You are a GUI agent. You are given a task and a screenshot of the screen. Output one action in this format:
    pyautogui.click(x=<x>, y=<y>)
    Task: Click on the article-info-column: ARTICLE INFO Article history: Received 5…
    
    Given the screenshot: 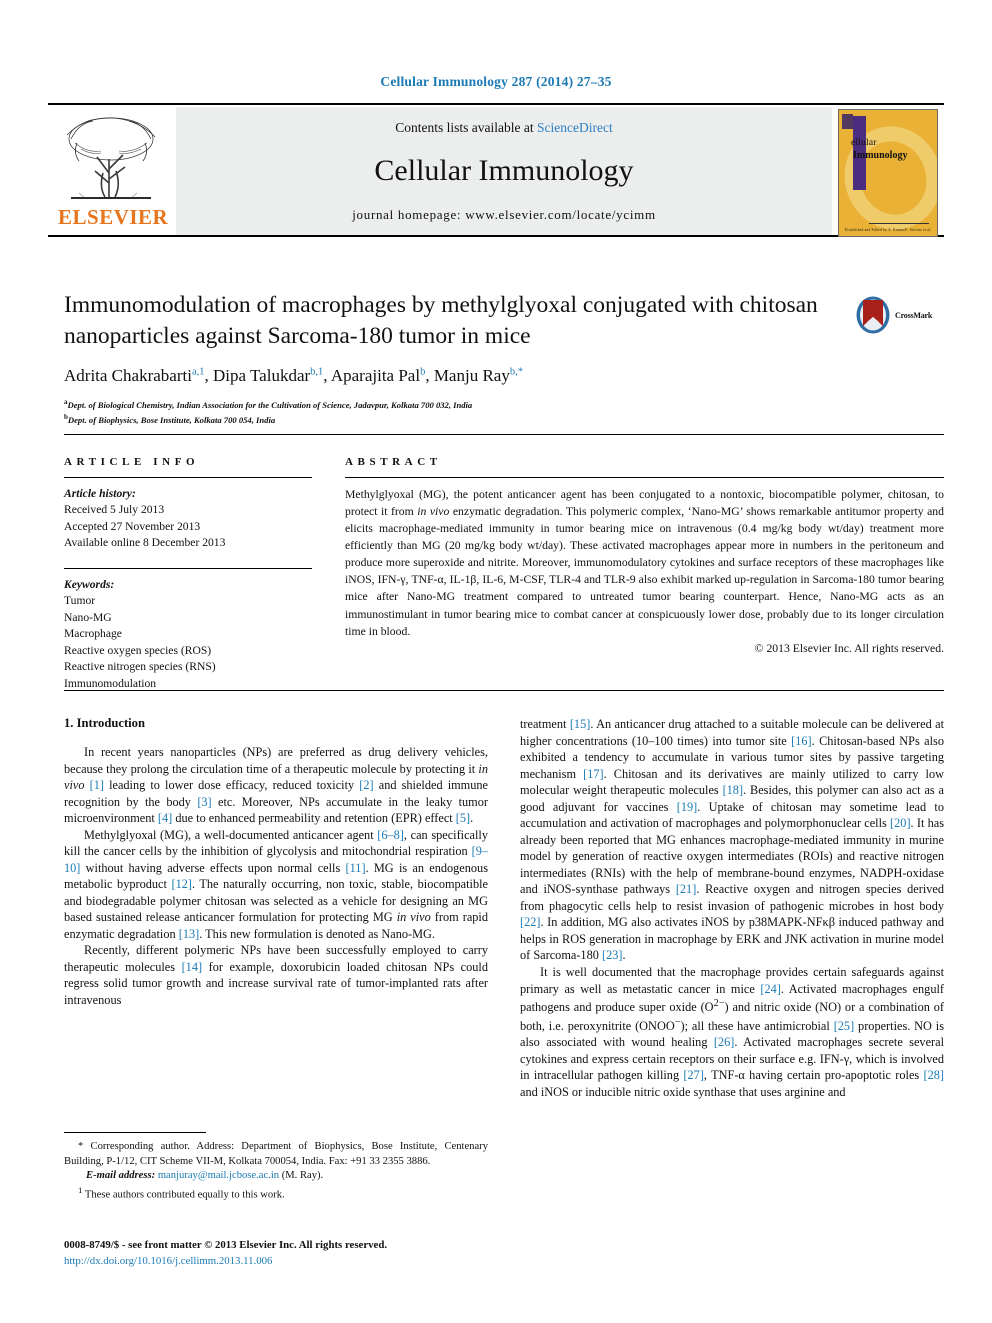 What is the action you would take?
    pyautogui.click(x=188, y=574)
    